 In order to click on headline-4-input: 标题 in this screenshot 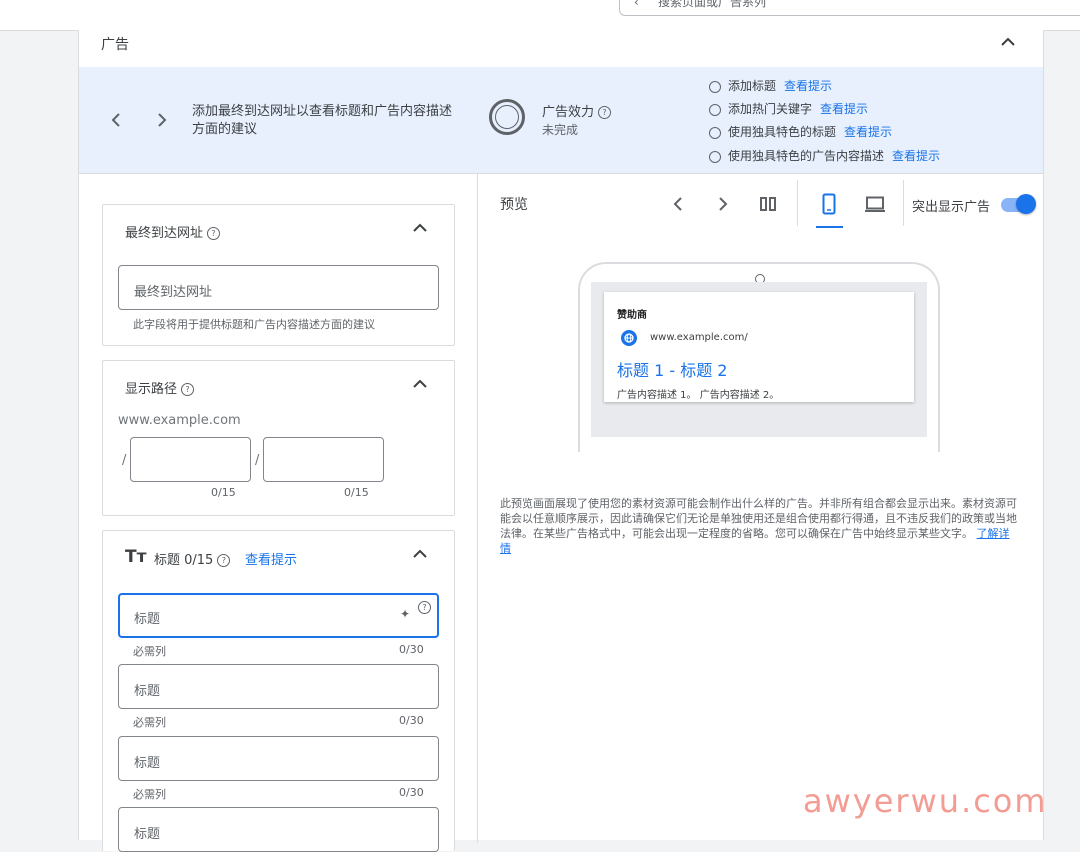, I will do `click(278, 829)`.